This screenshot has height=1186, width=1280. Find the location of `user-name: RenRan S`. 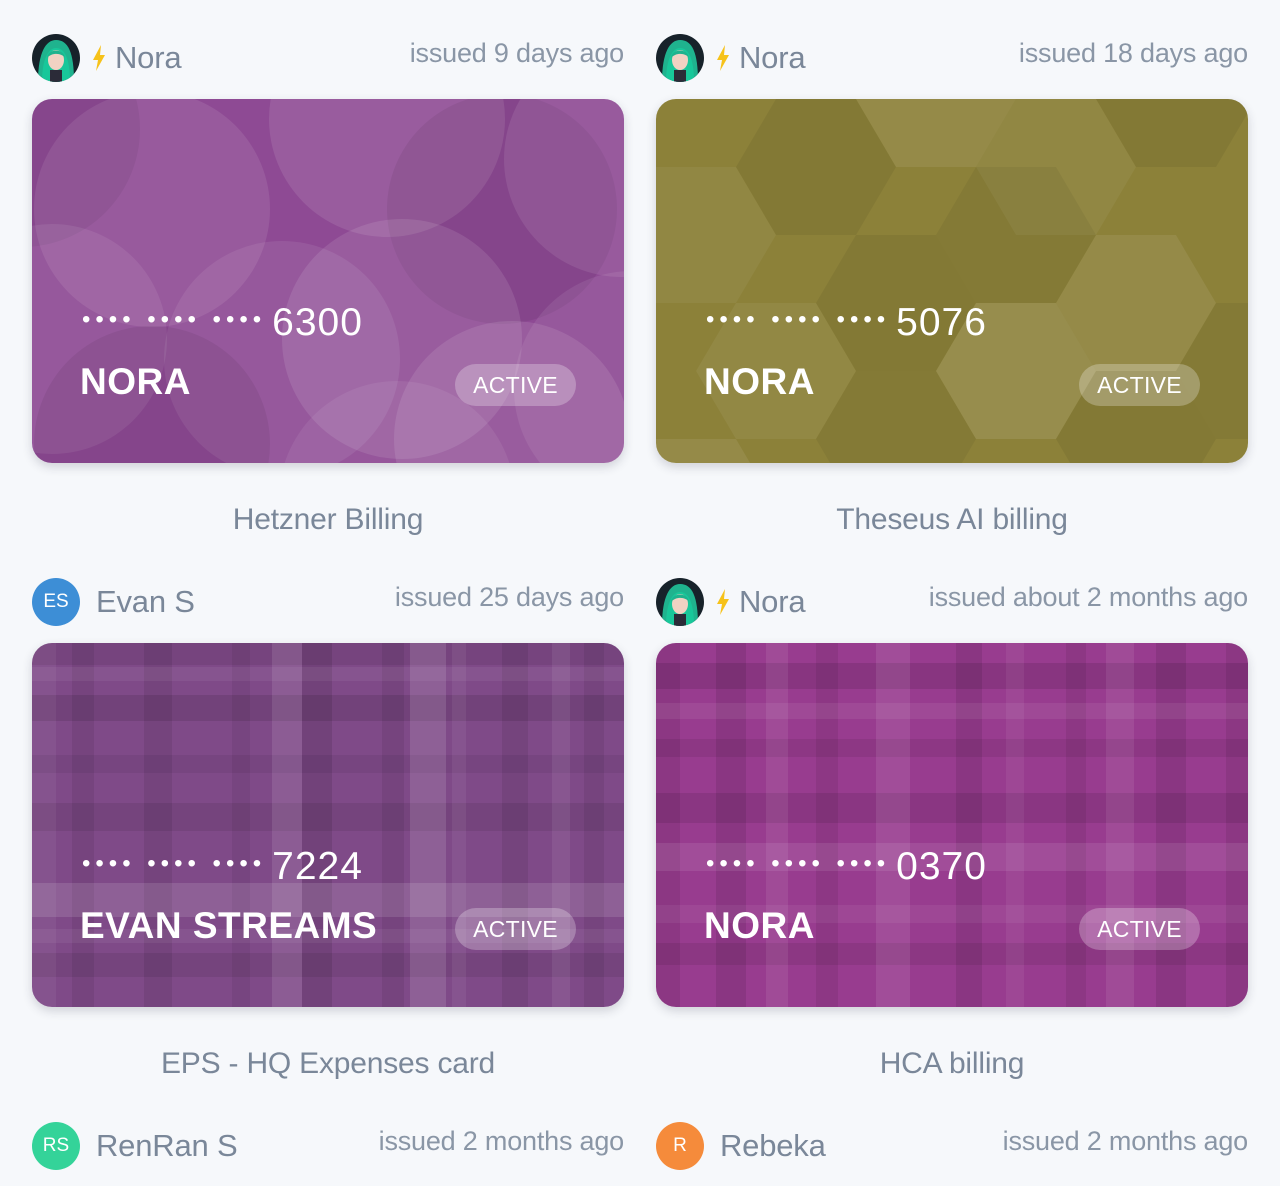

user-name: RenRan S is located at coordinates (167, 1146).